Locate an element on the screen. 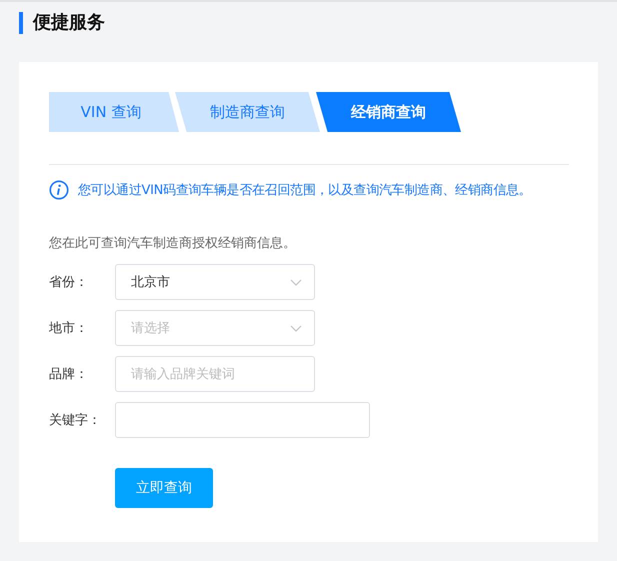  tab: 制造商查询 is located at coordinates (247, 112).